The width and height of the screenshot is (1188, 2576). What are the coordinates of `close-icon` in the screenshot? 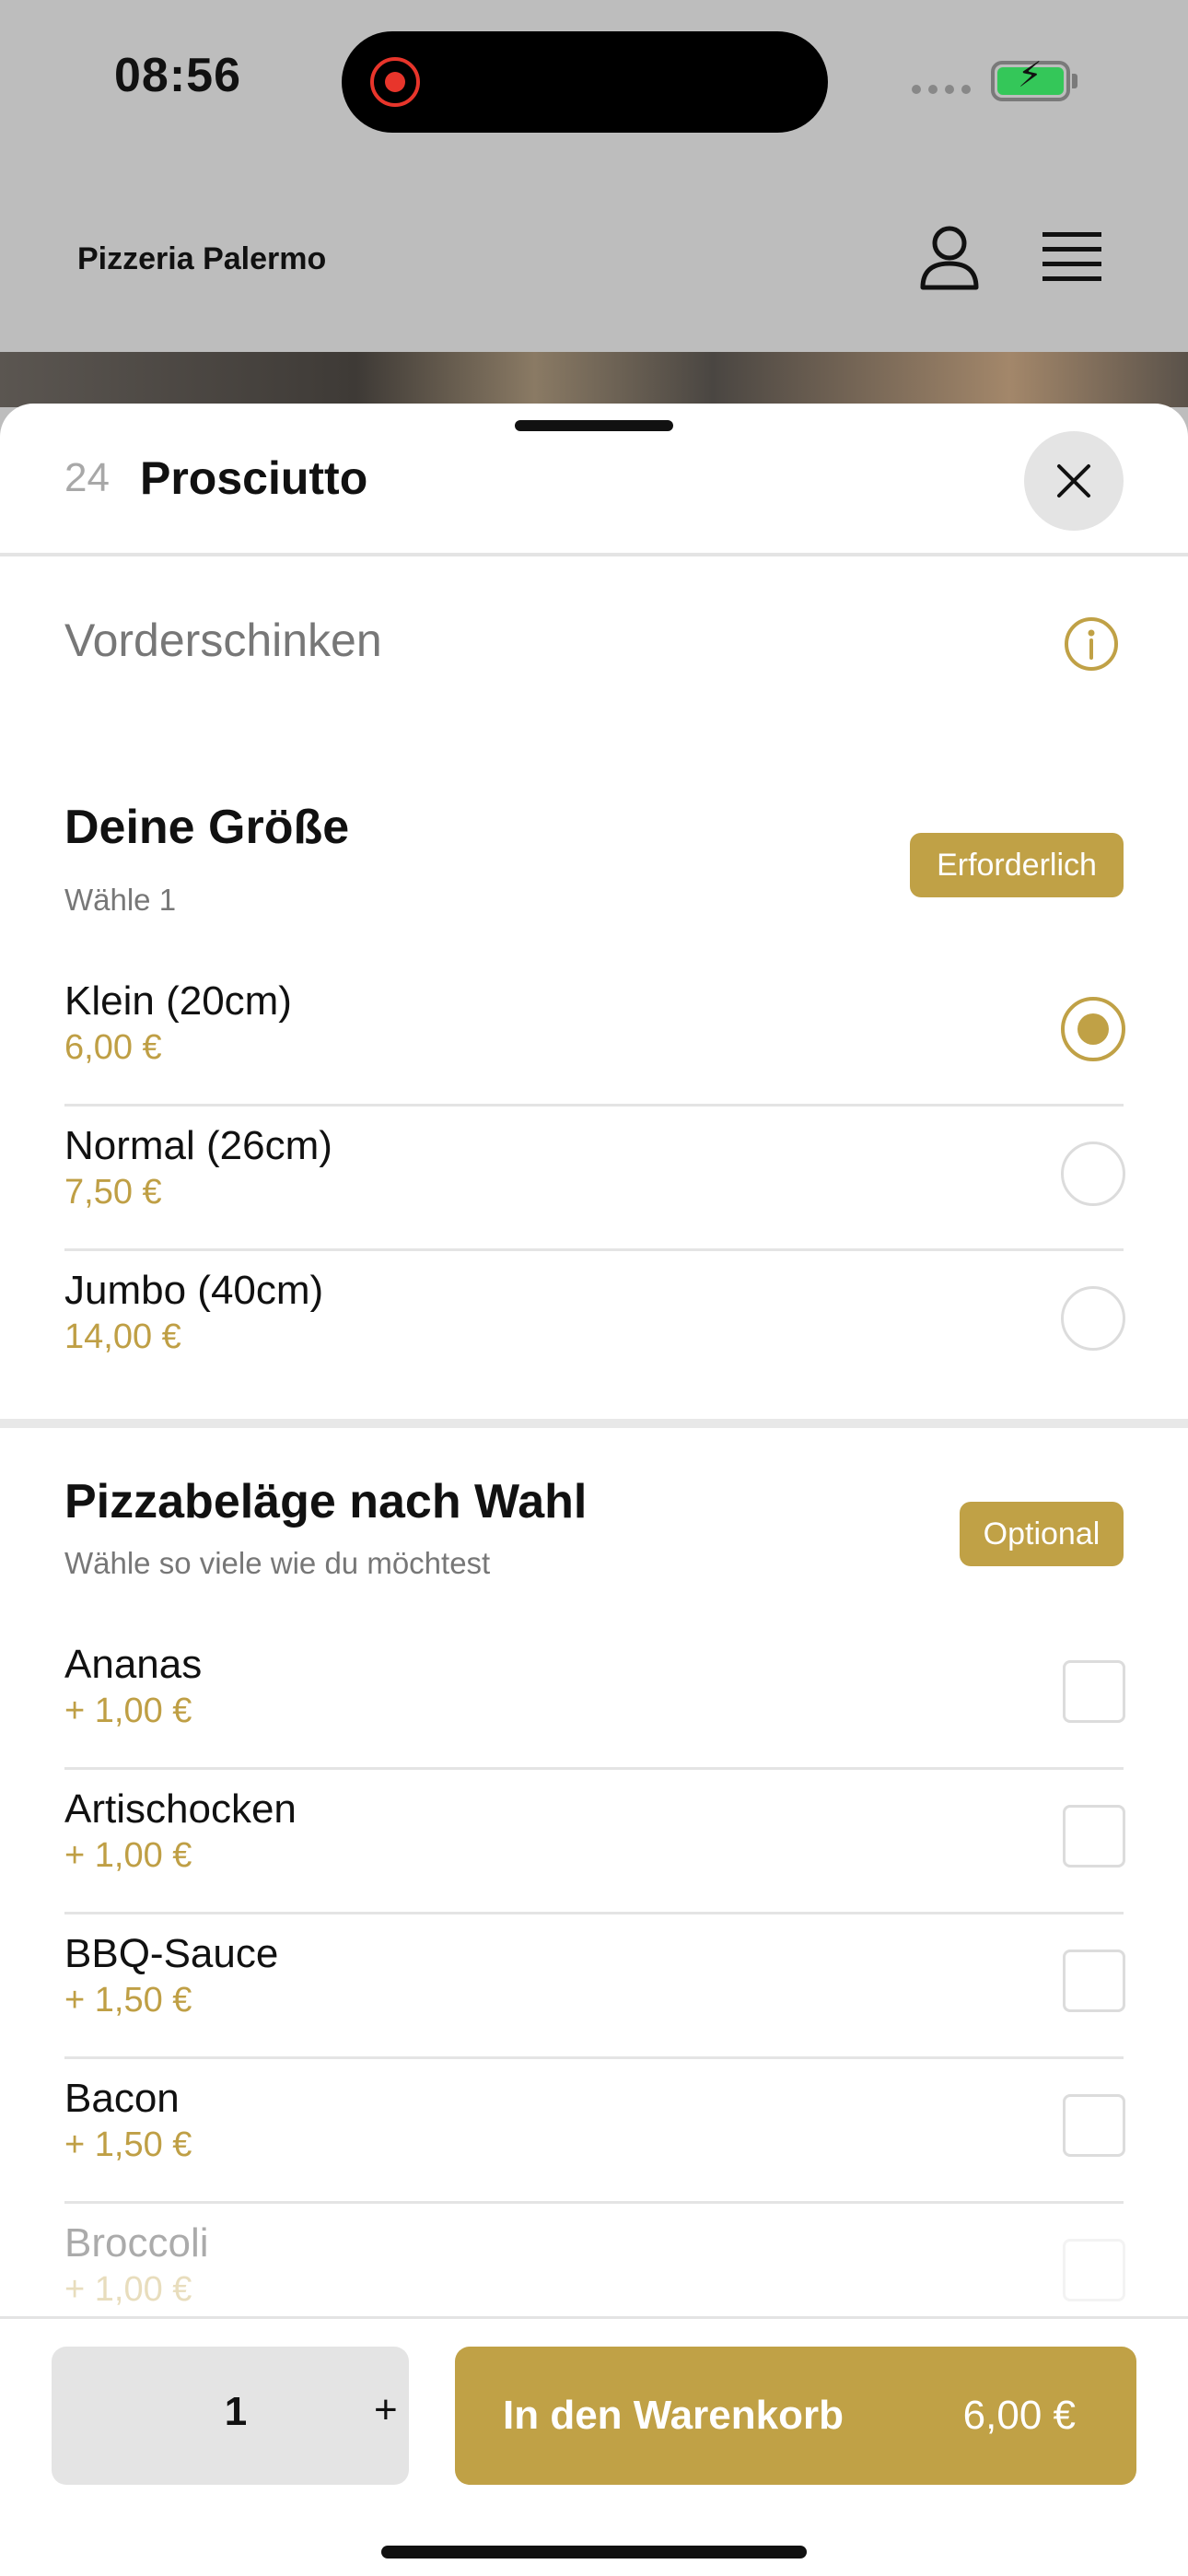 It's located at (1073, 481).